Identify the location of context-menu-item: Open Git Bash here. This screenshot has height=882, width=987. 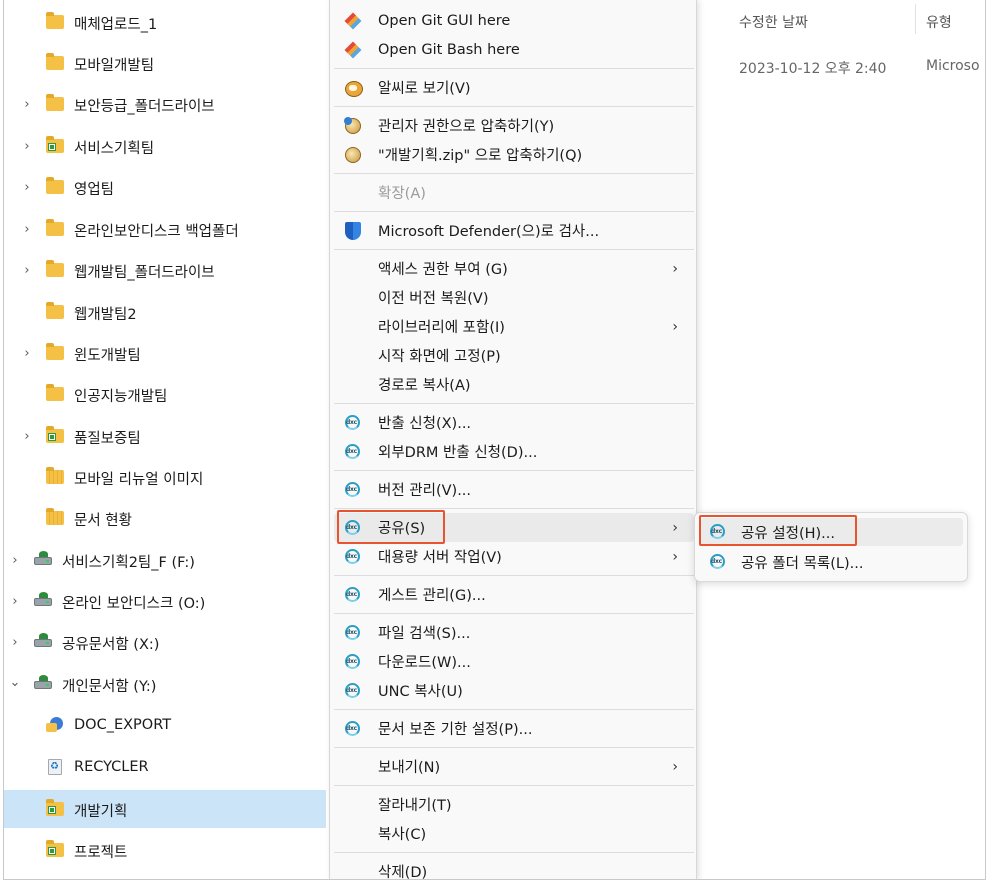
(514, 49).